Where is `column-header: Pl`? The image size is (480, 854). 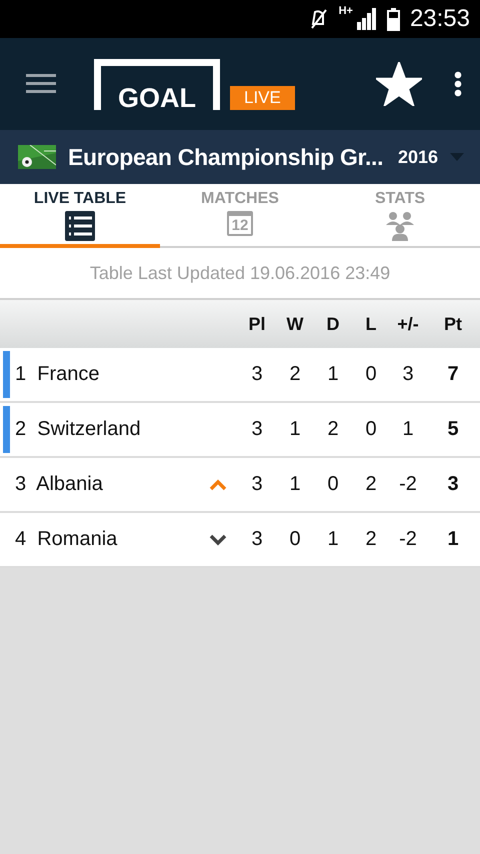
column-header: Pl is located at coordinates (256, 324).